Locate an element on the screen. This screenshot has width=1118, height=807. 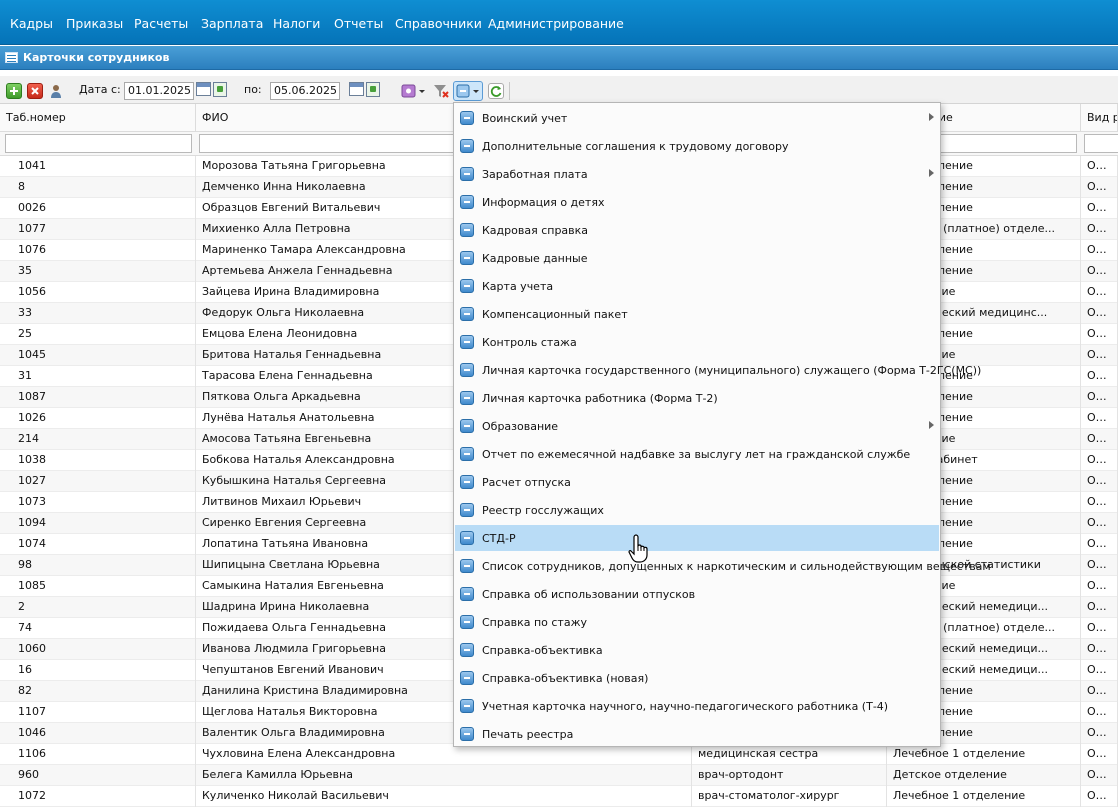
nav-item-otchety: Отчеты is located at coordinates (358, 23).